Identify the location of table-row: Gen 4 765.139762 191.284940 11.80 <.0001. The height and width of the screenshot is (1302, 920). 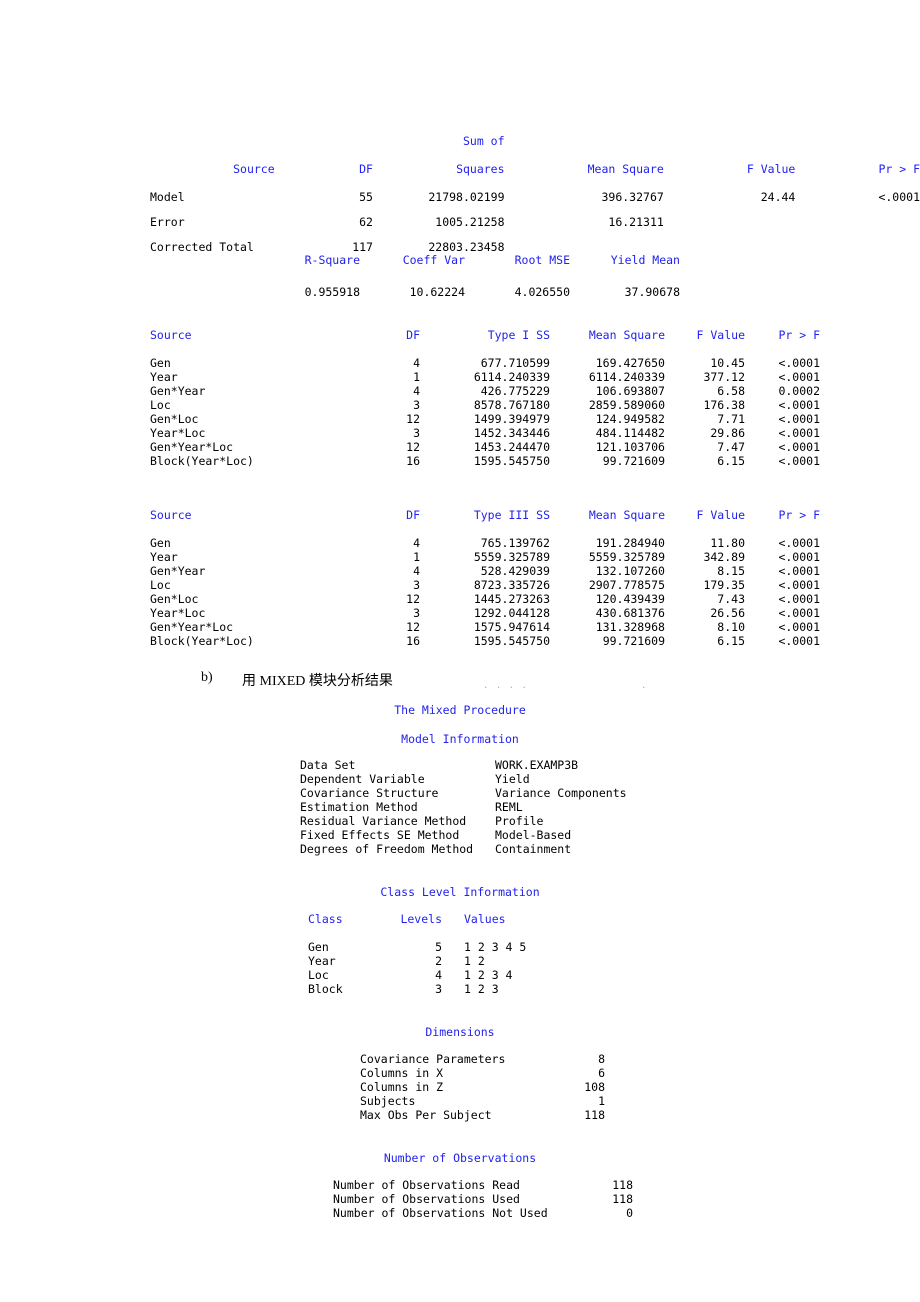
(485, 543).